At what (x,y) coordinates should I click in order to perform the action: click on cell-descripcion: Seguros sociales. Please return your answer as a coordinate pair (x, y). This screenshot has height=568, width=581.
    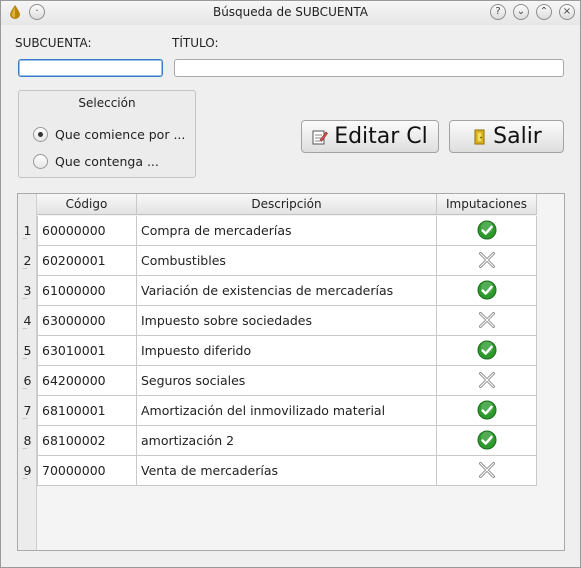
    Looking at the image, I should click on (287, 381).